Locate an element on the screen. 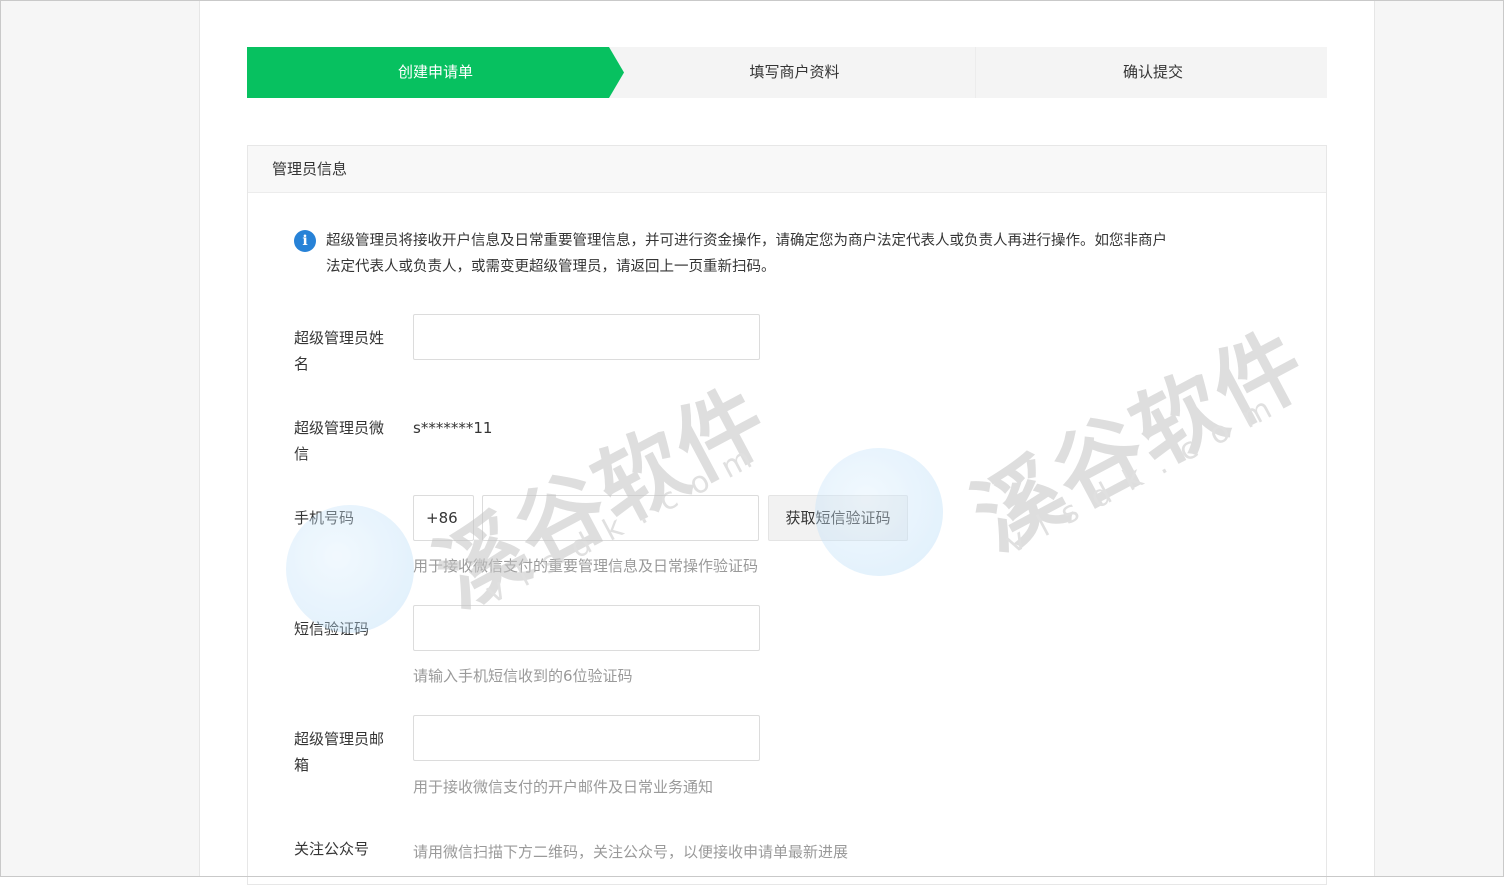 This screenshot has width=1504, height=885. admin-name-input is located at coordinates (586, 337).